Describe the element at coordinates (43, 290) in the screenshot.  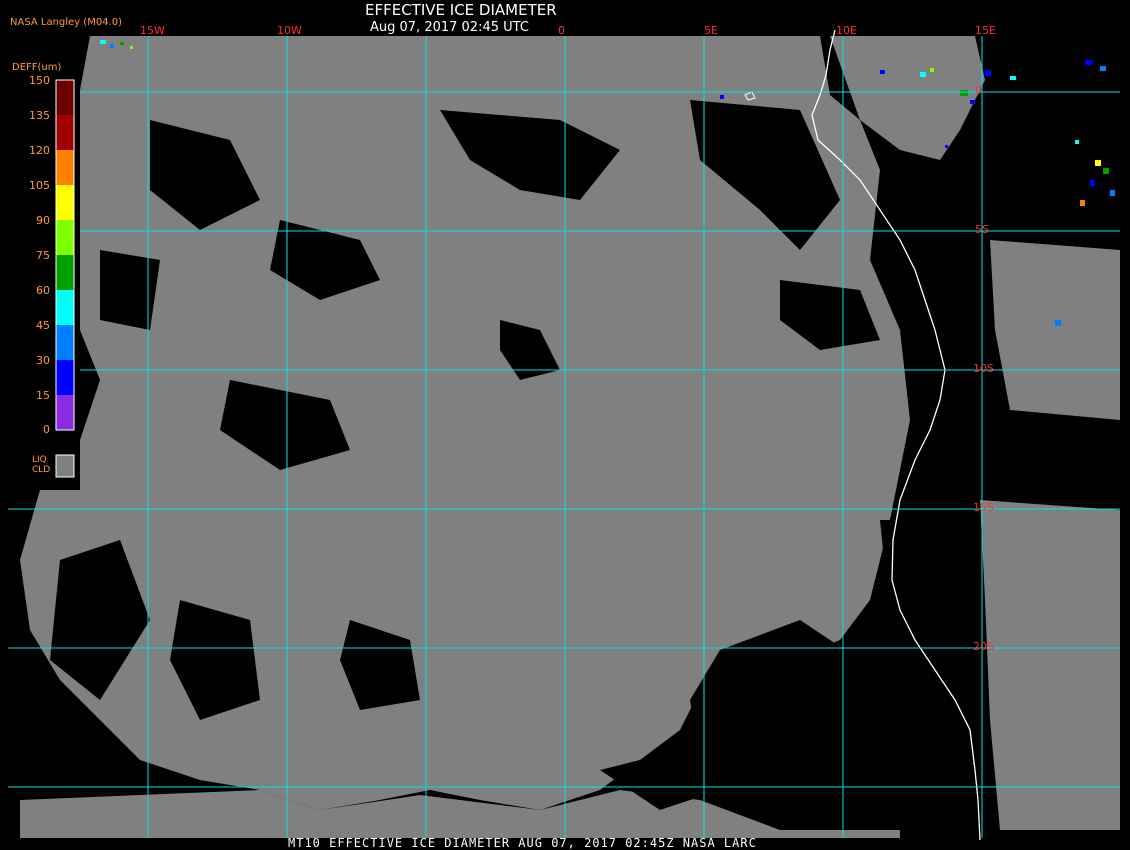
I see `colorbar-tick: 60` at that location.